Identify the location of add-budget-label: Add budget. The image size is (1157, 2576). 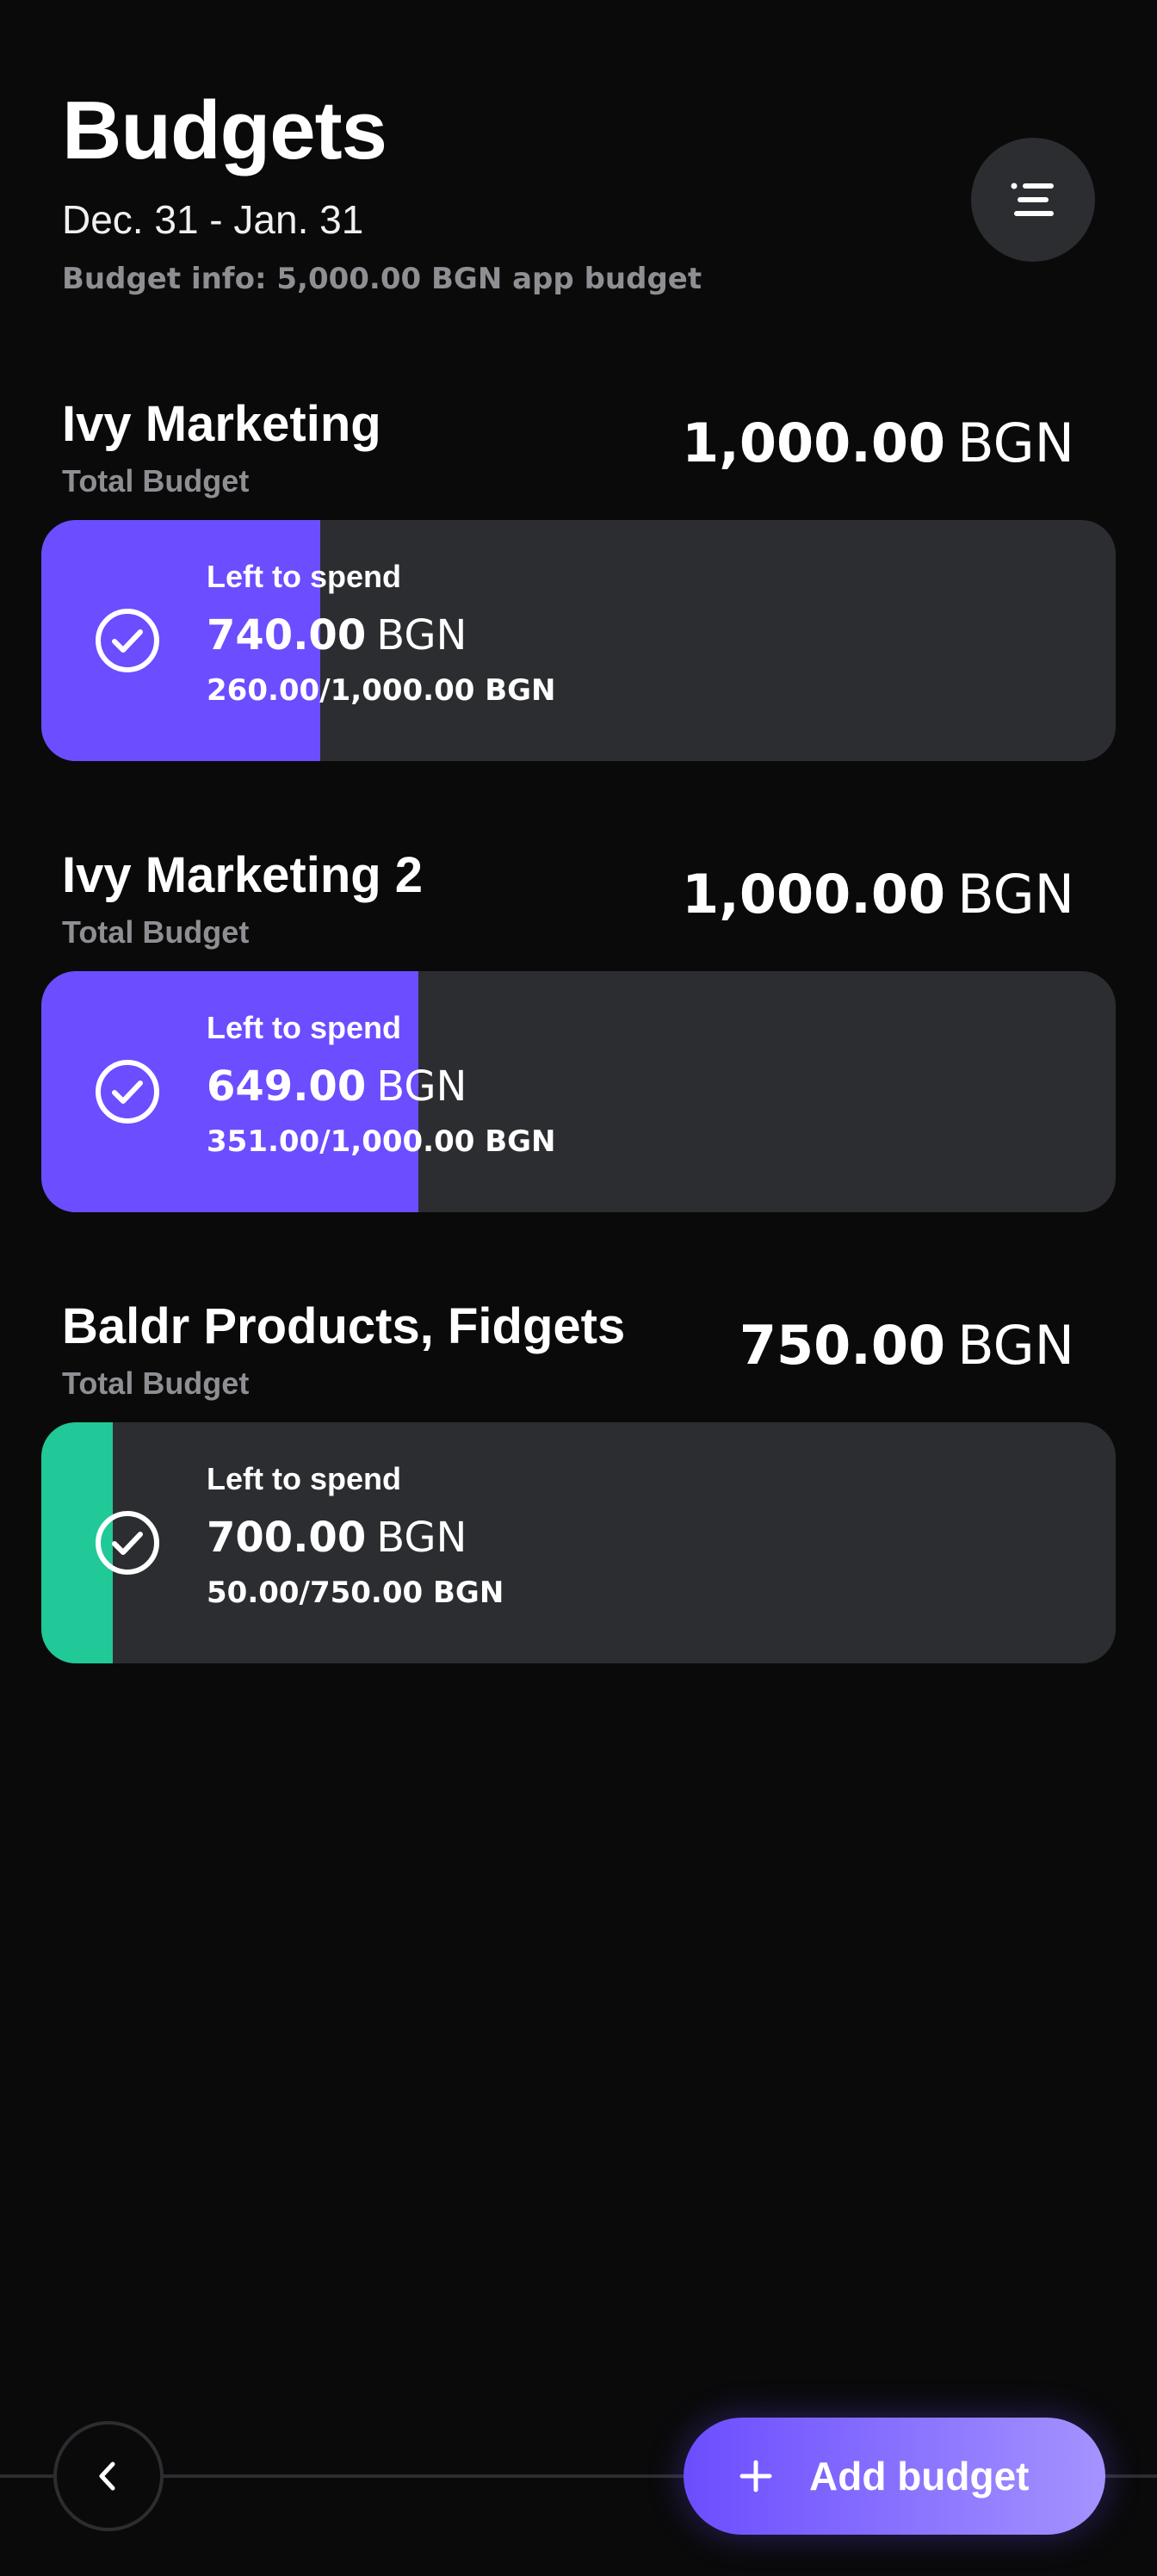
(919, 2476).